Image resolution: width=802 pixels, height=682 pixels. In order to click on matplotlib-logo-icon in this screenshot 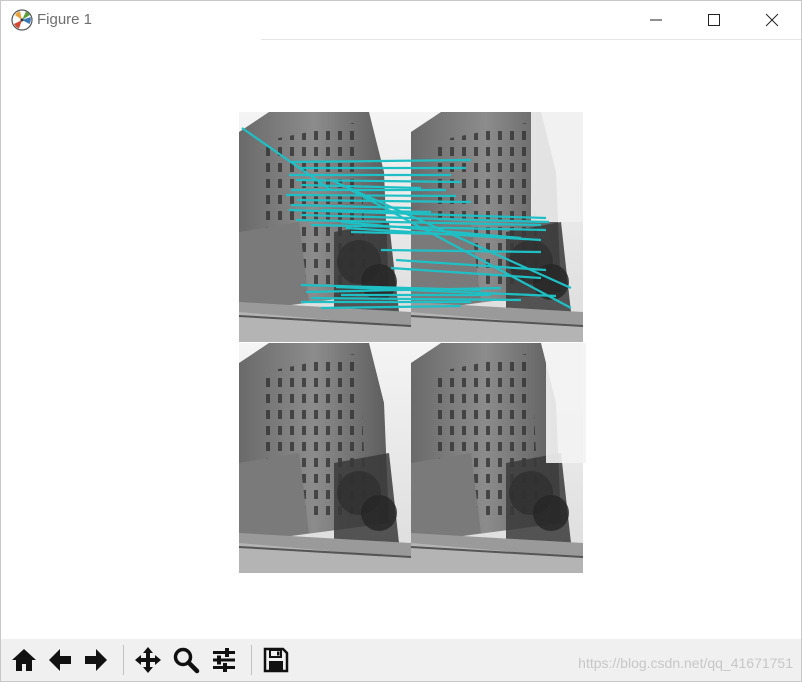, I will do `click(22, 20)`.